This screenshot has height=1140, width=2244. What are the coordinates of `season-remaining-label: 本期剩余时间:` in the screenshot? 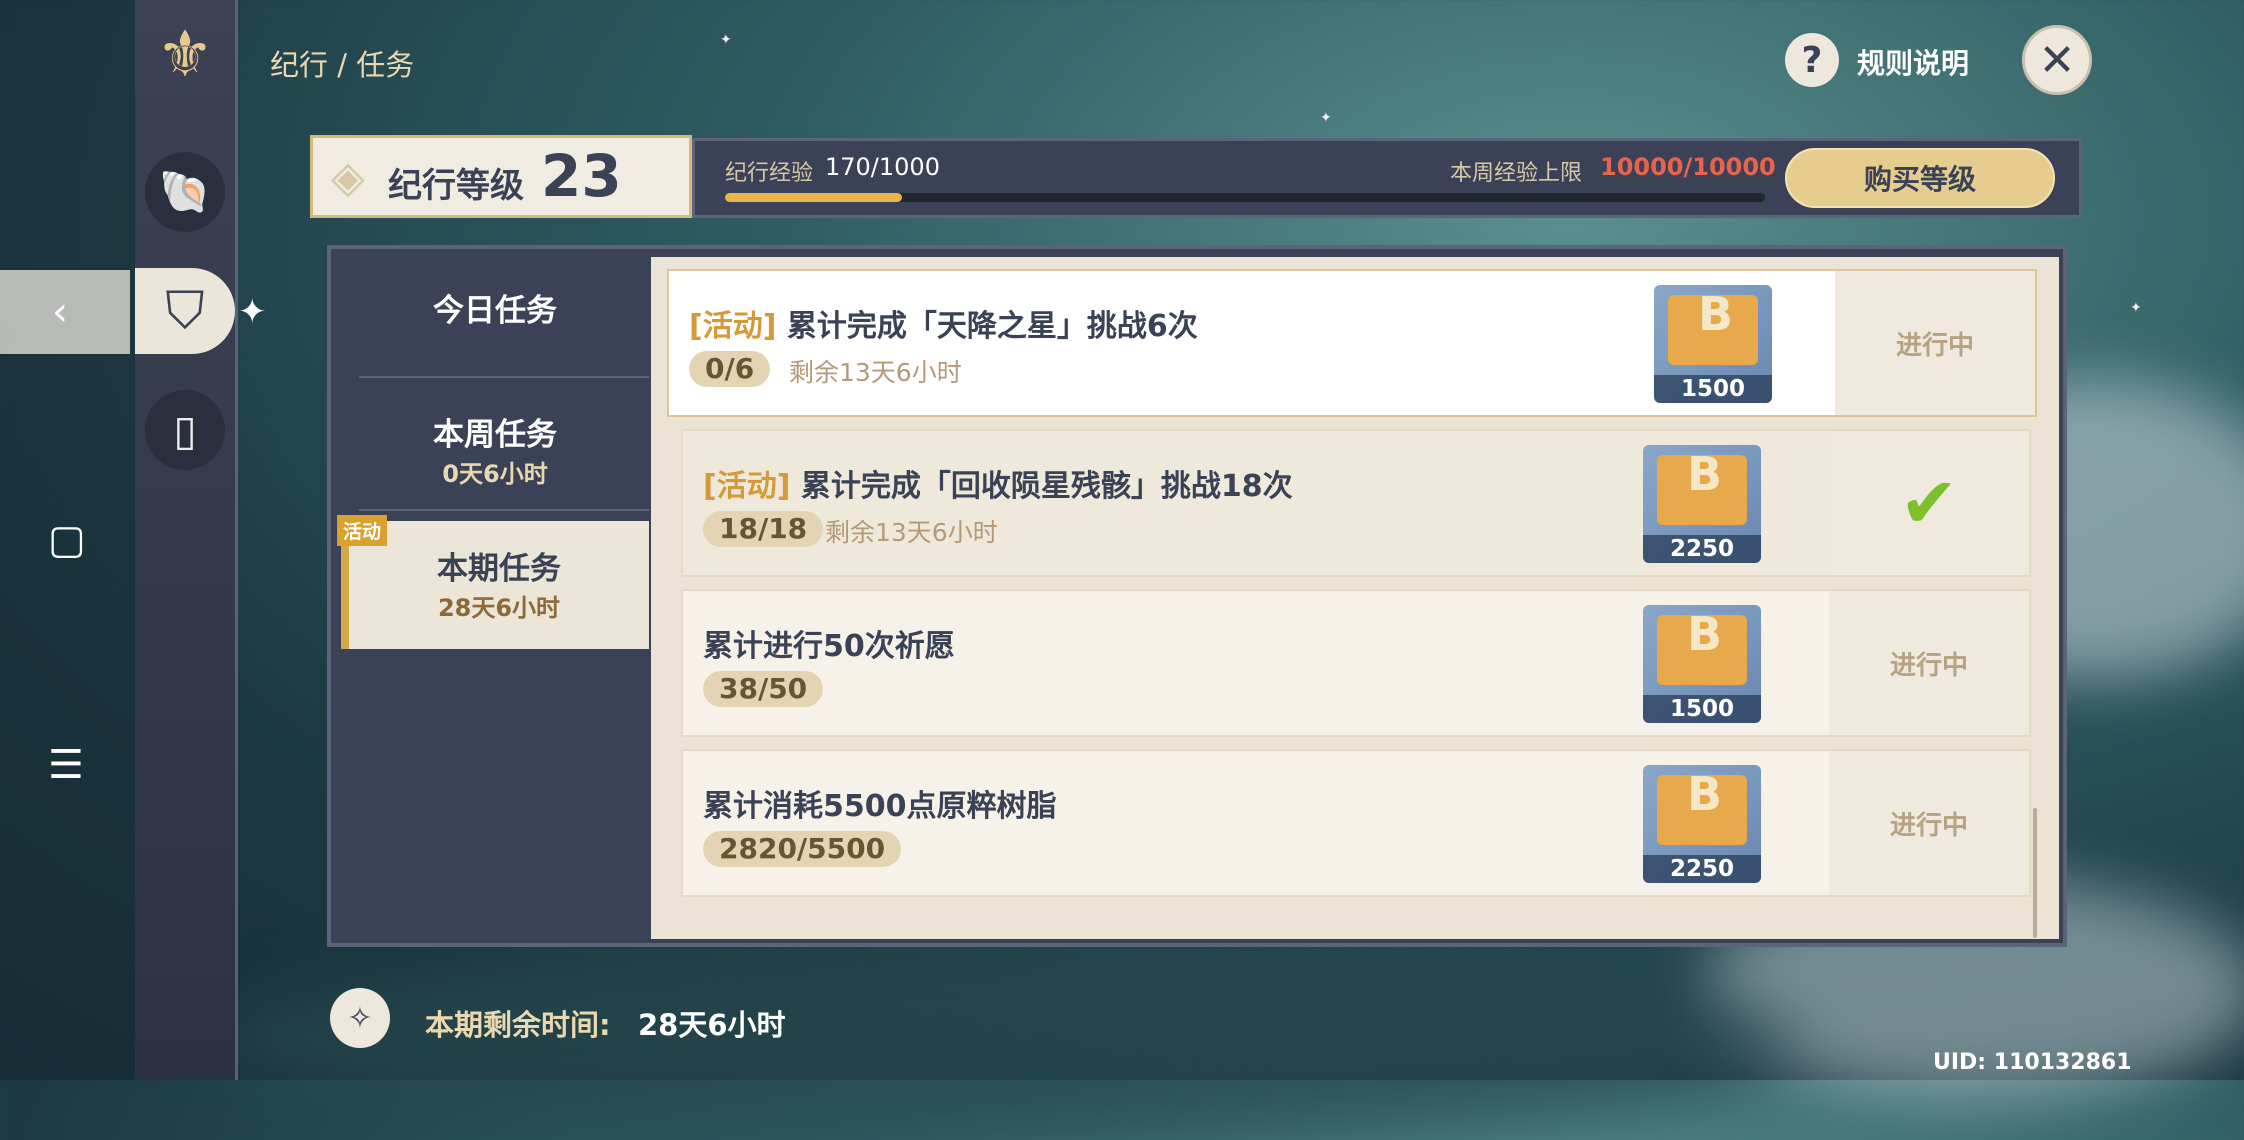 It's located at (518, 1025).